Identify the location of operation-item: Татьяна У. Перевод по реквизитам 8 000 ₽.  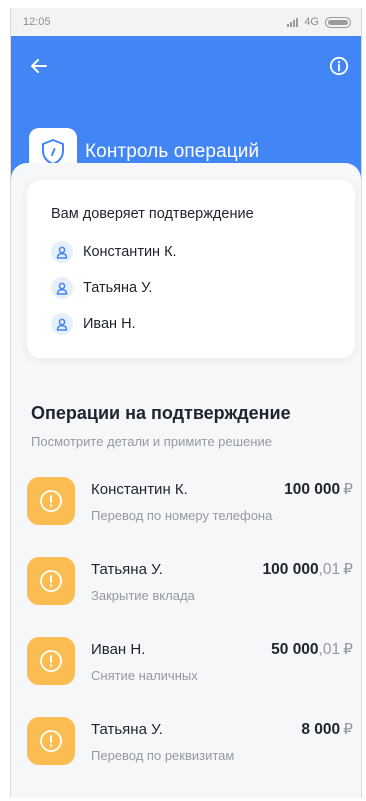
(190, 753).